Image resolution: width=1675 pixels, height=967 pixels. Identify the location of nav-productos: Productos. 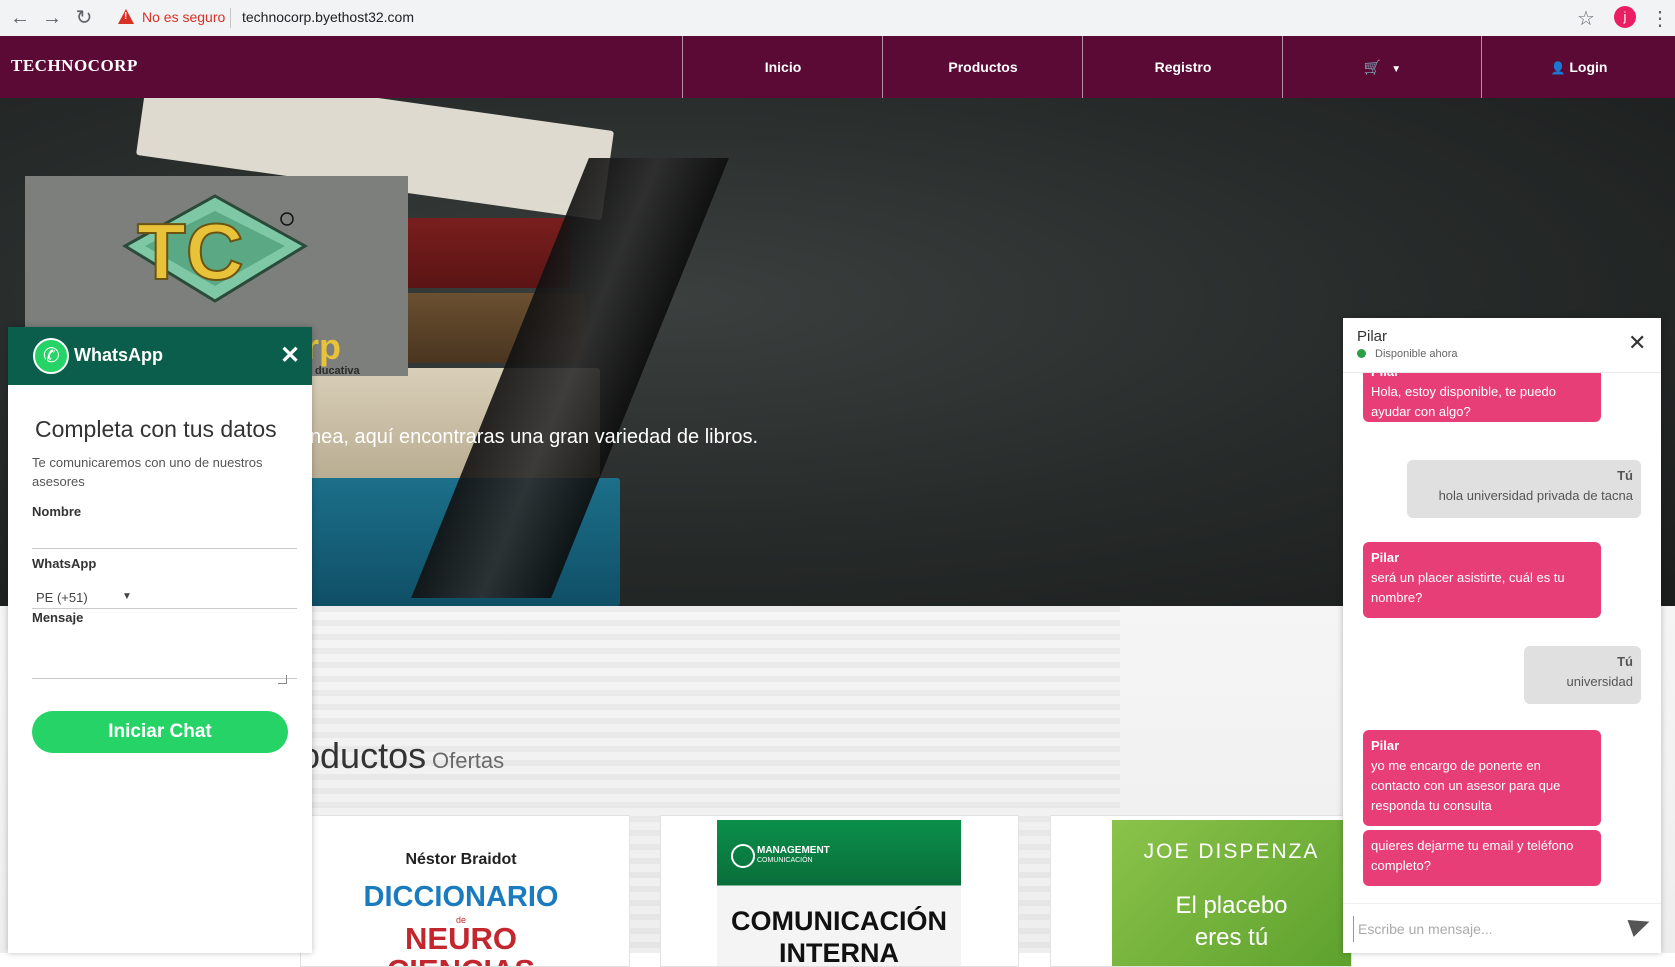
(982, 67).